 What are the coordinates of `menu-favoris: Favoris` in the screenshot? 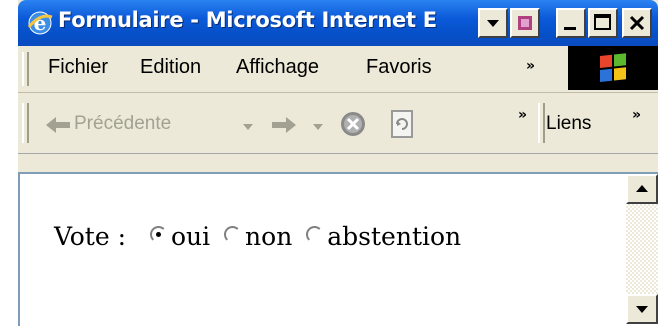 It's located at (399, 67).